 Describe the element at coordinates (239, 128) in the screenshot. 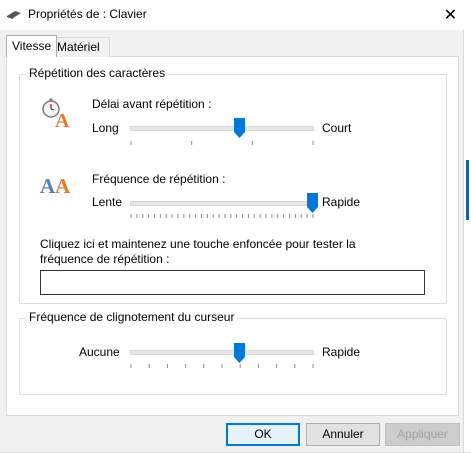

I see `delay-slider-thumb` at that location.